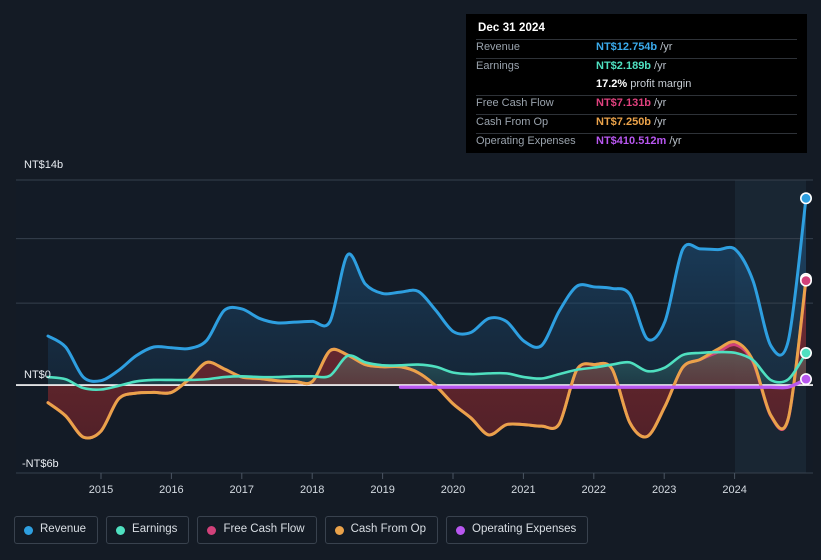  Describe the element at coordinates (612, 84) in the screenshot. I see `tooltip-row-value: 17.2%` at that location.